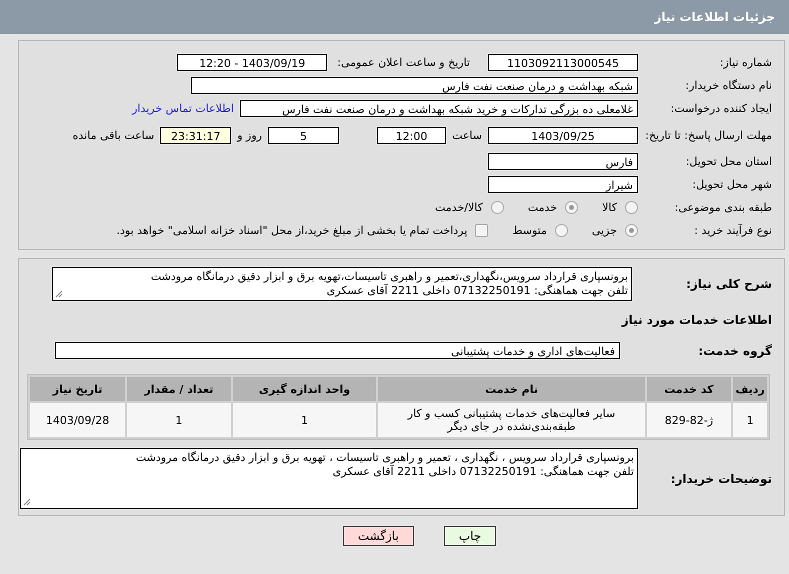  I want to click on option-label: پرداخت تمام یا بخشی از مبلغ خرید،از محل "اسناد خزانه اسلامی" خواهد بود., so click(292, 230).